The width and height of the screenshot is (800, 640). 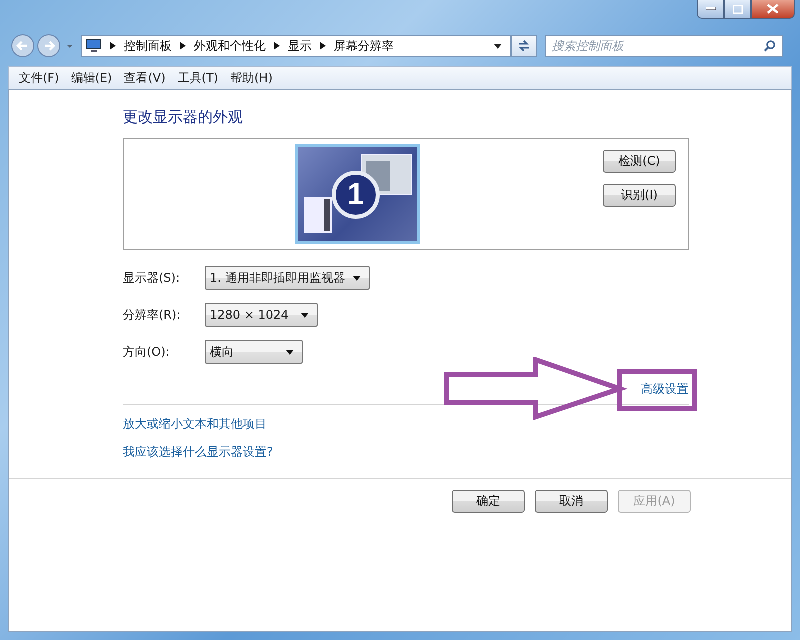 I want to click on breadcrumb-item: 控制面板, so click(x=148, y=46).